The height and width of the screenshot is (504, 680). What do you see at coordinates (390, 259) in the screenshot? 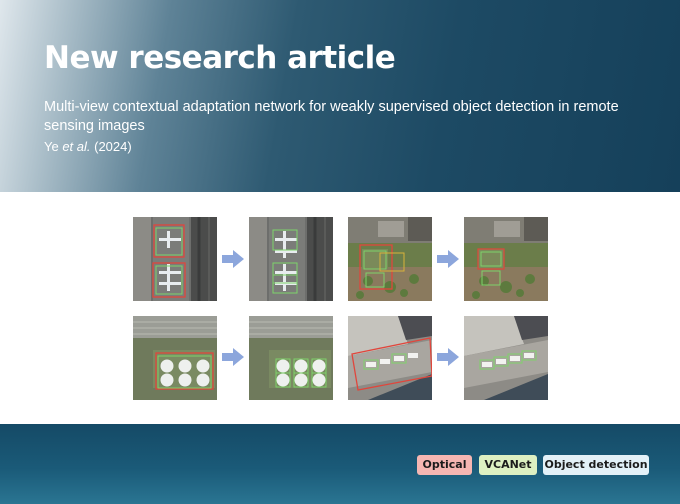
I see `fields-image-before` at bounding box center [390, 259].